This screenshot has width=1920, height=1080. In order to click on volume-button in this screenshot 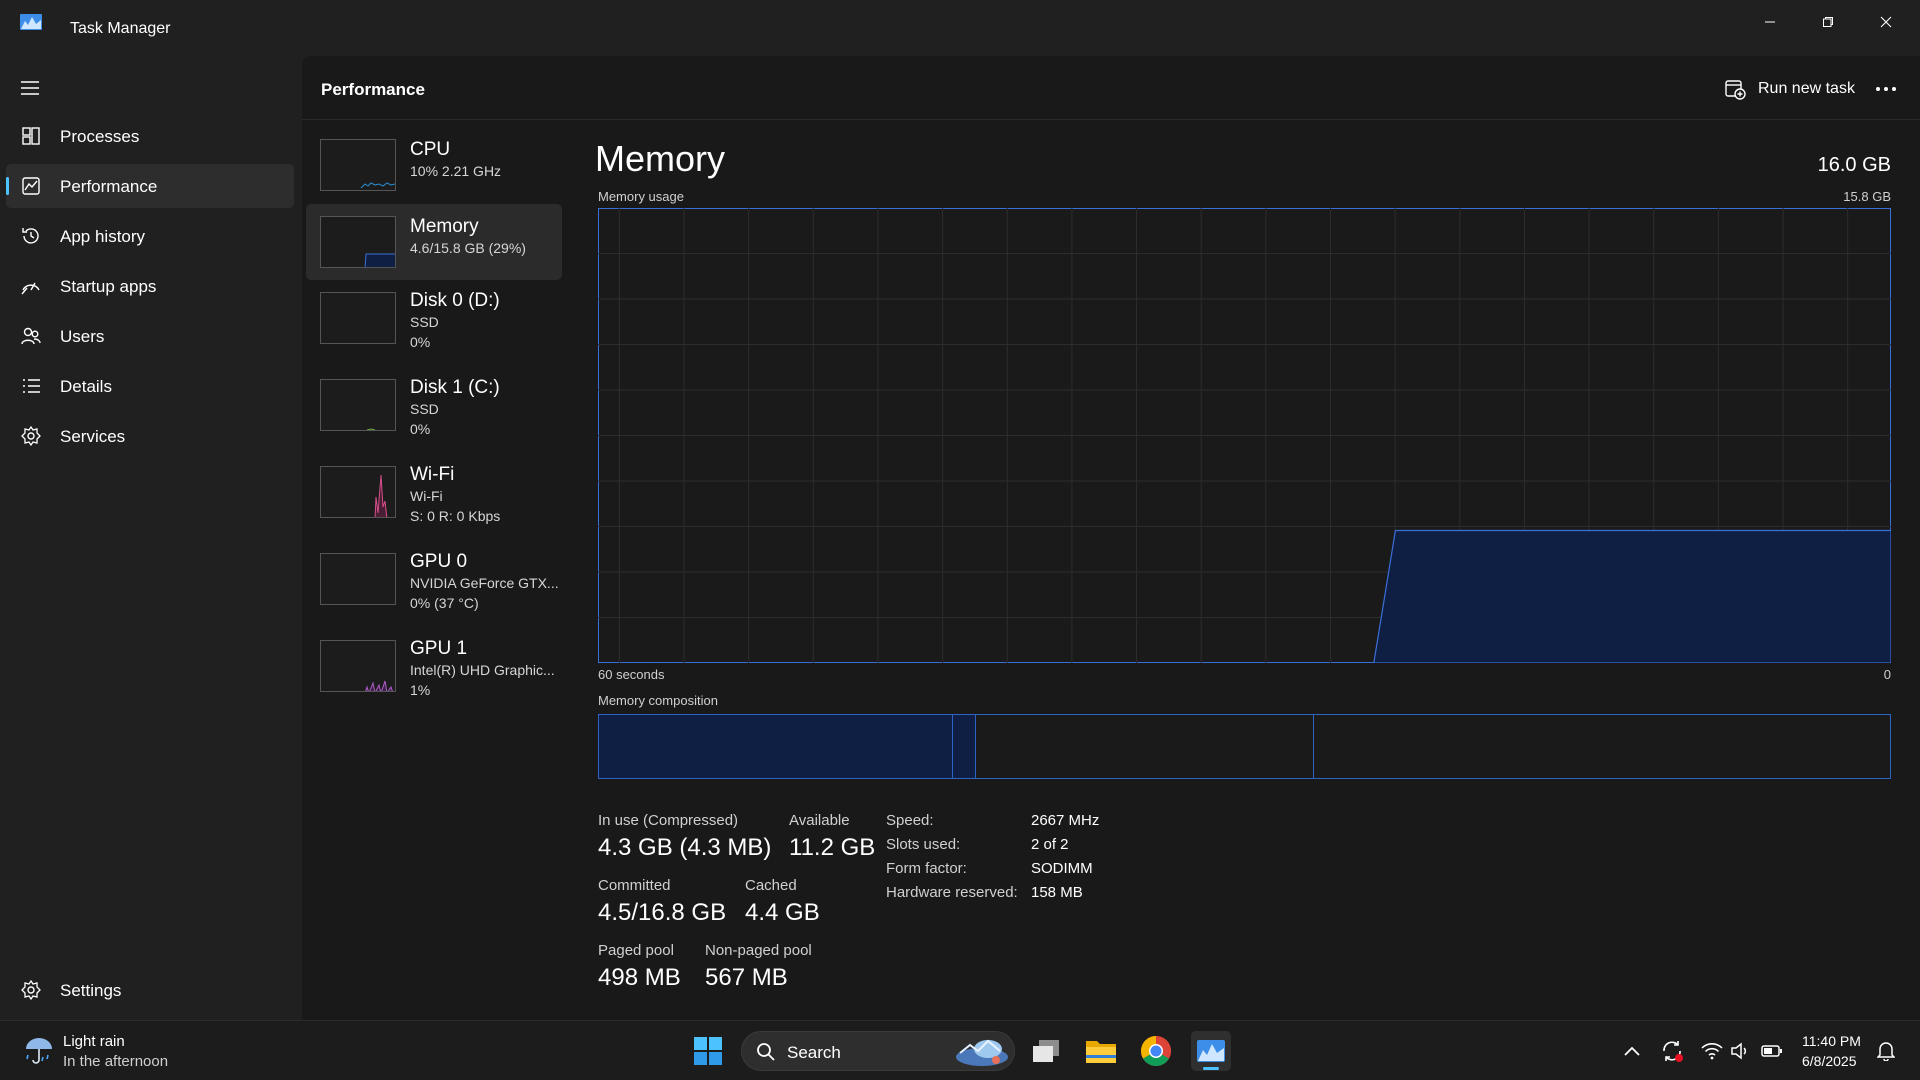, I will do `click(1740, 1051)`.